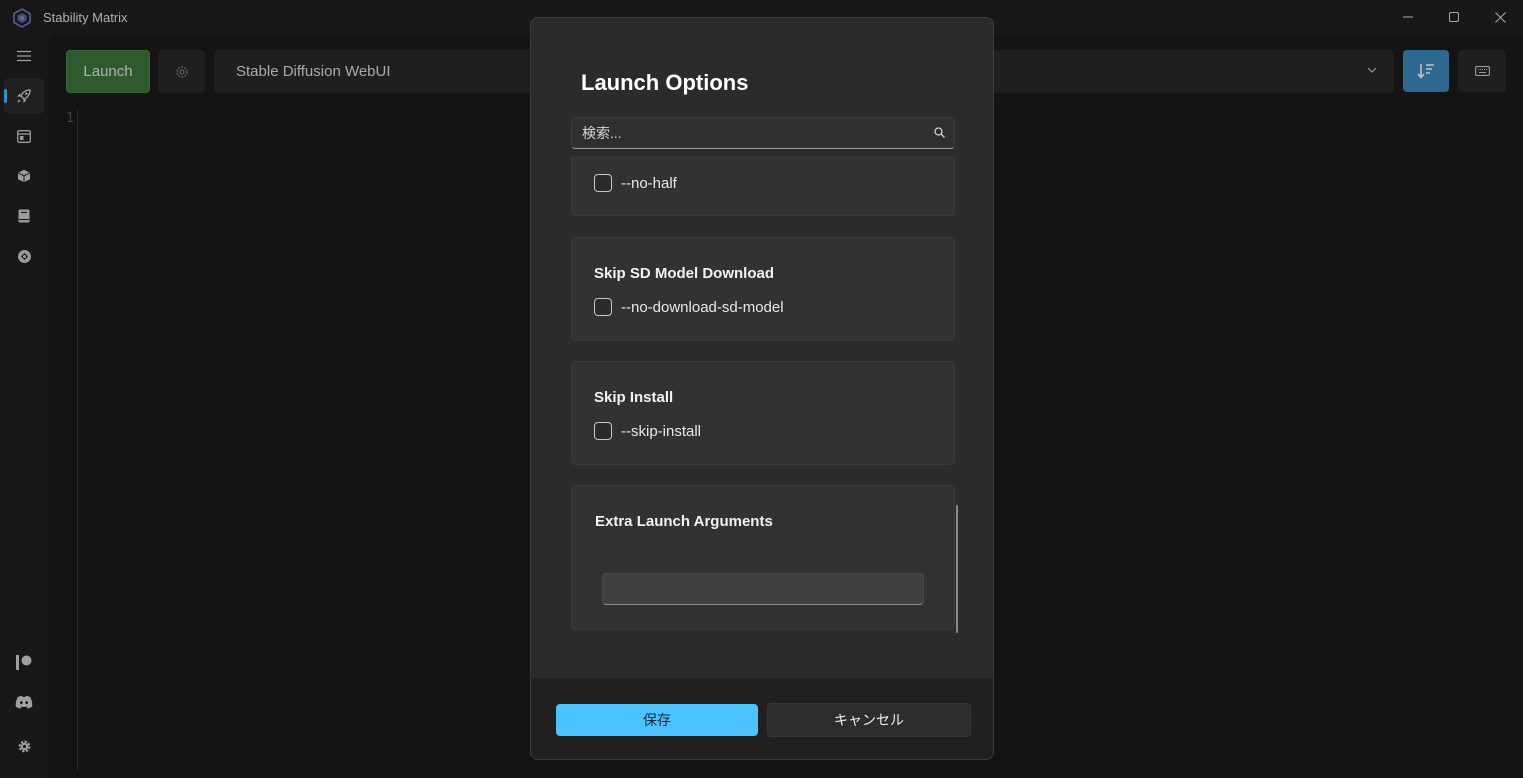  What do you see at coordinates (762, 718) in the screenshot?
I see `dialog-footer: 保存 キャンセル` at bounding box center [762, 718].